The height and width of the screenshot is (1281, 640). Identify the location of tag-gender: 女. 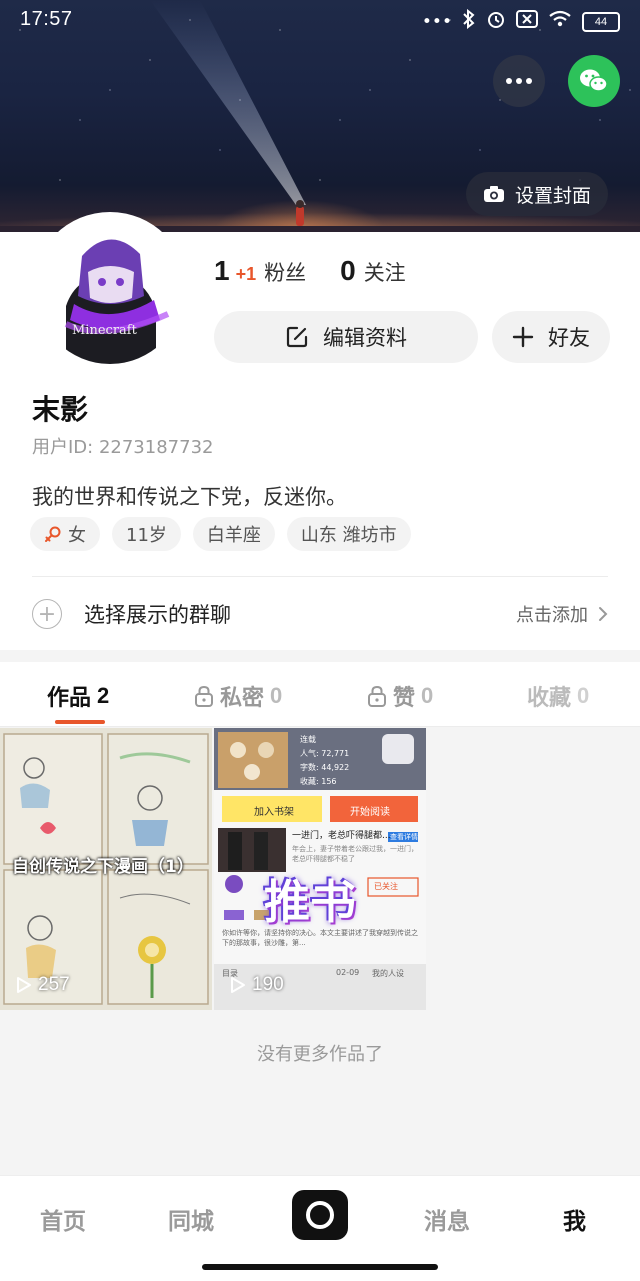
(65, 534).